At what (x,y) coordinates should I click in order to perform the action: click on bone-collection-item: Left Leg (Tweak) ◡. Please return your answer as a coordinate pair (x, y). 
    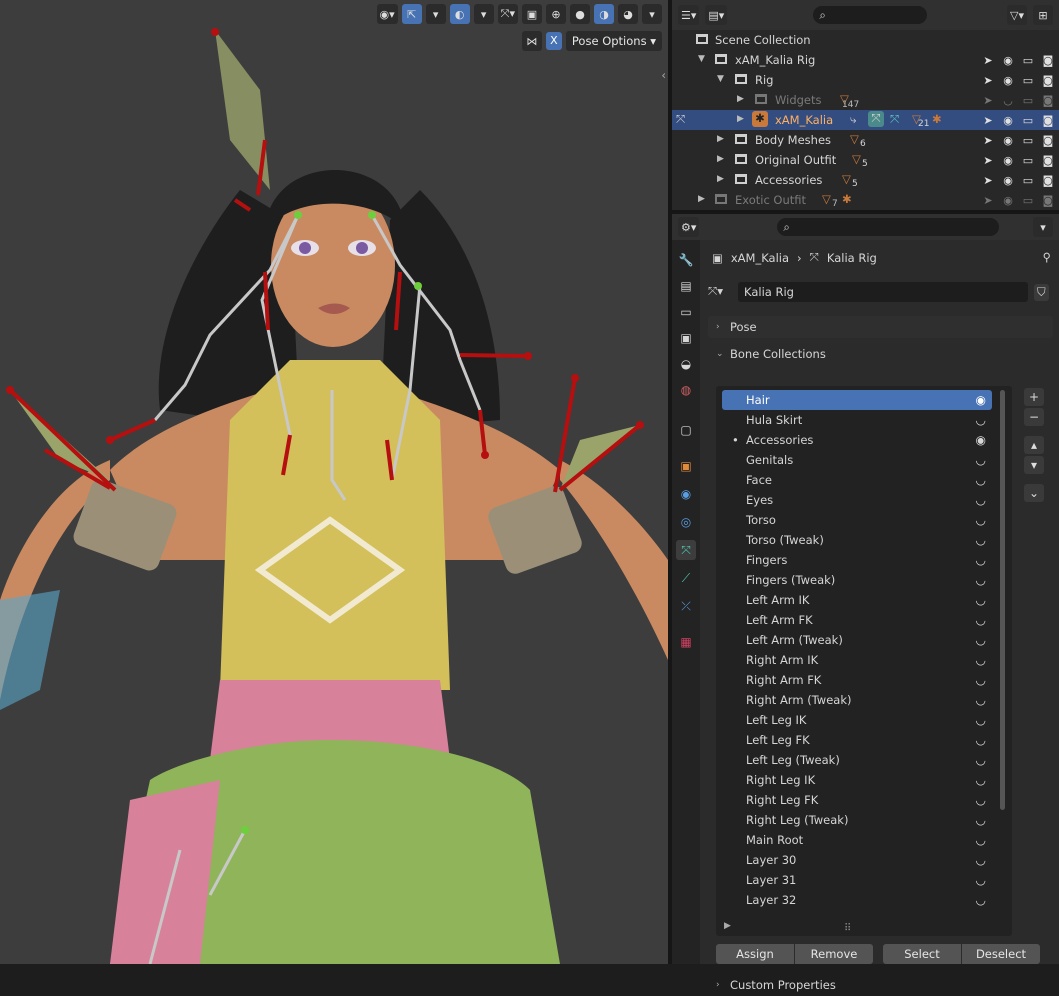
    Looking at the image, I should click on (857, 760).